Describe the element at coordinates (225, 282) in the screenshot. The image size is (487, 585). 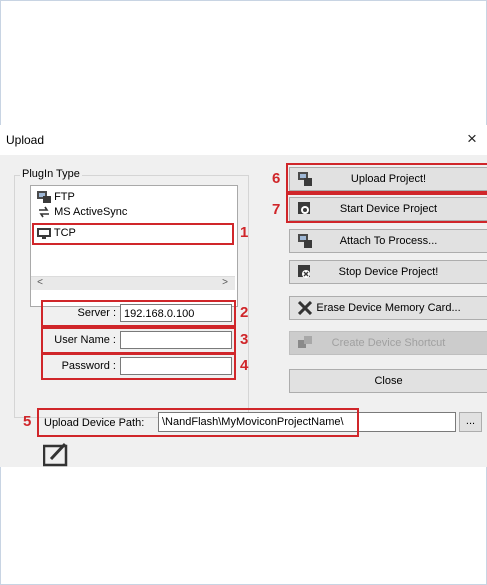
I see `scroll-right-arrow: >` at that location.